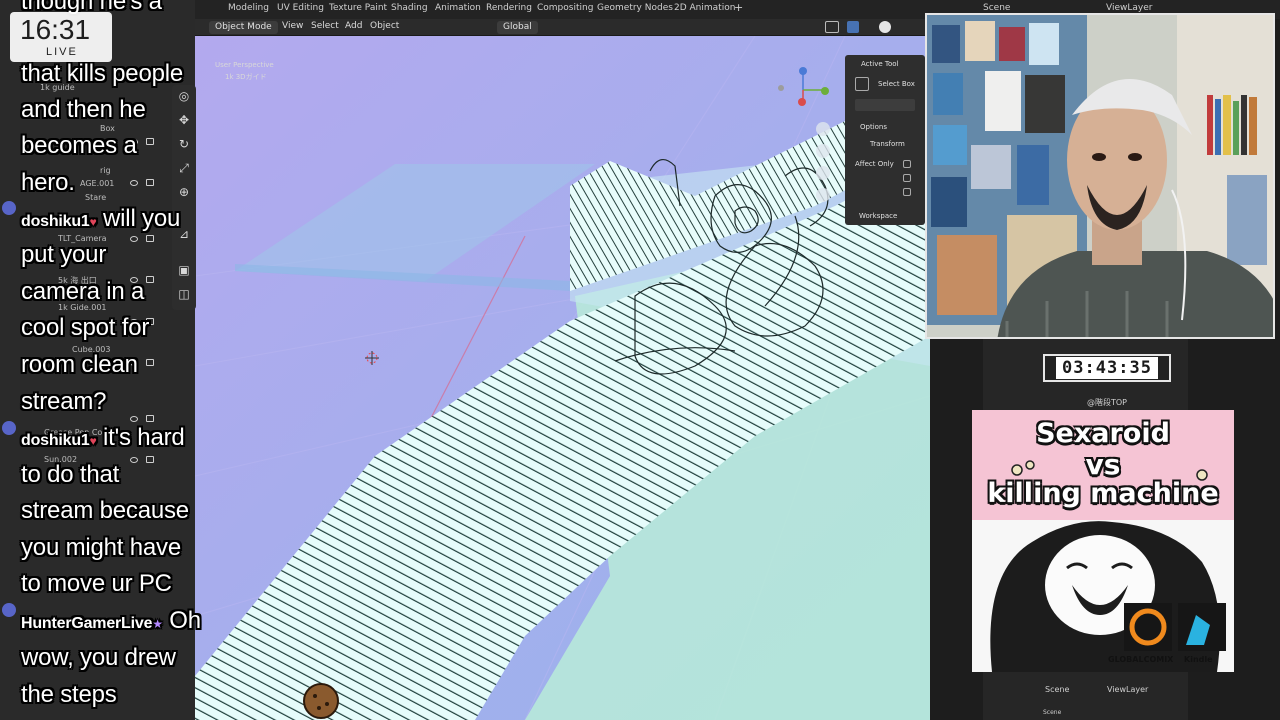 This screenshot has width=1280, height=720. Describe the element at coordinates (1052, 712) in the screenshot. I see `scene-tab: Scene` at that location.